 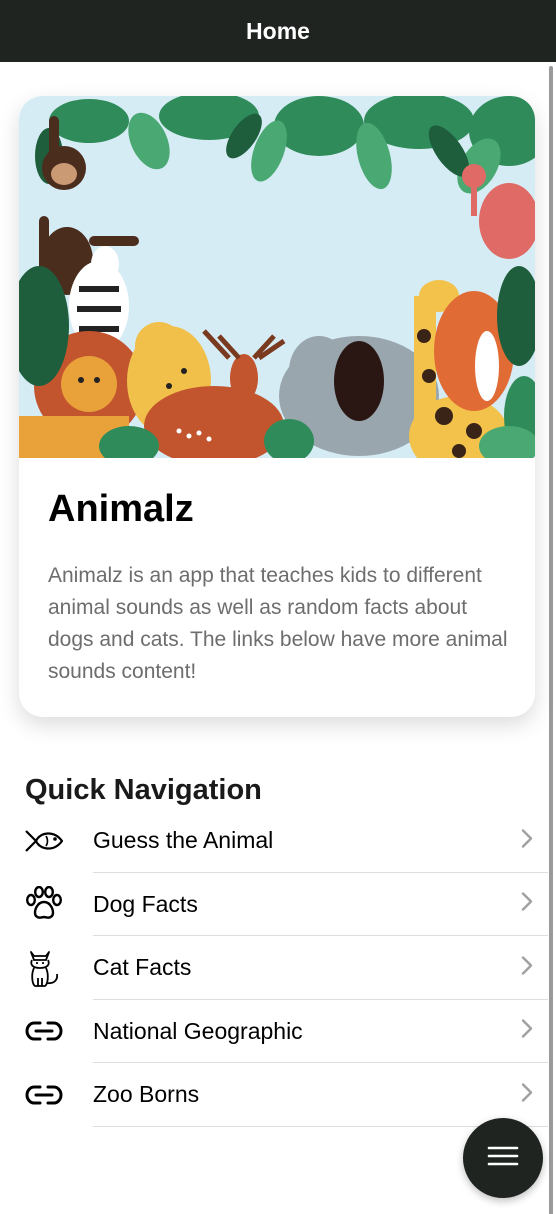 I want to click on nav-item-guess-the-animal: Guess the Animal, so click(x=274, y=841).